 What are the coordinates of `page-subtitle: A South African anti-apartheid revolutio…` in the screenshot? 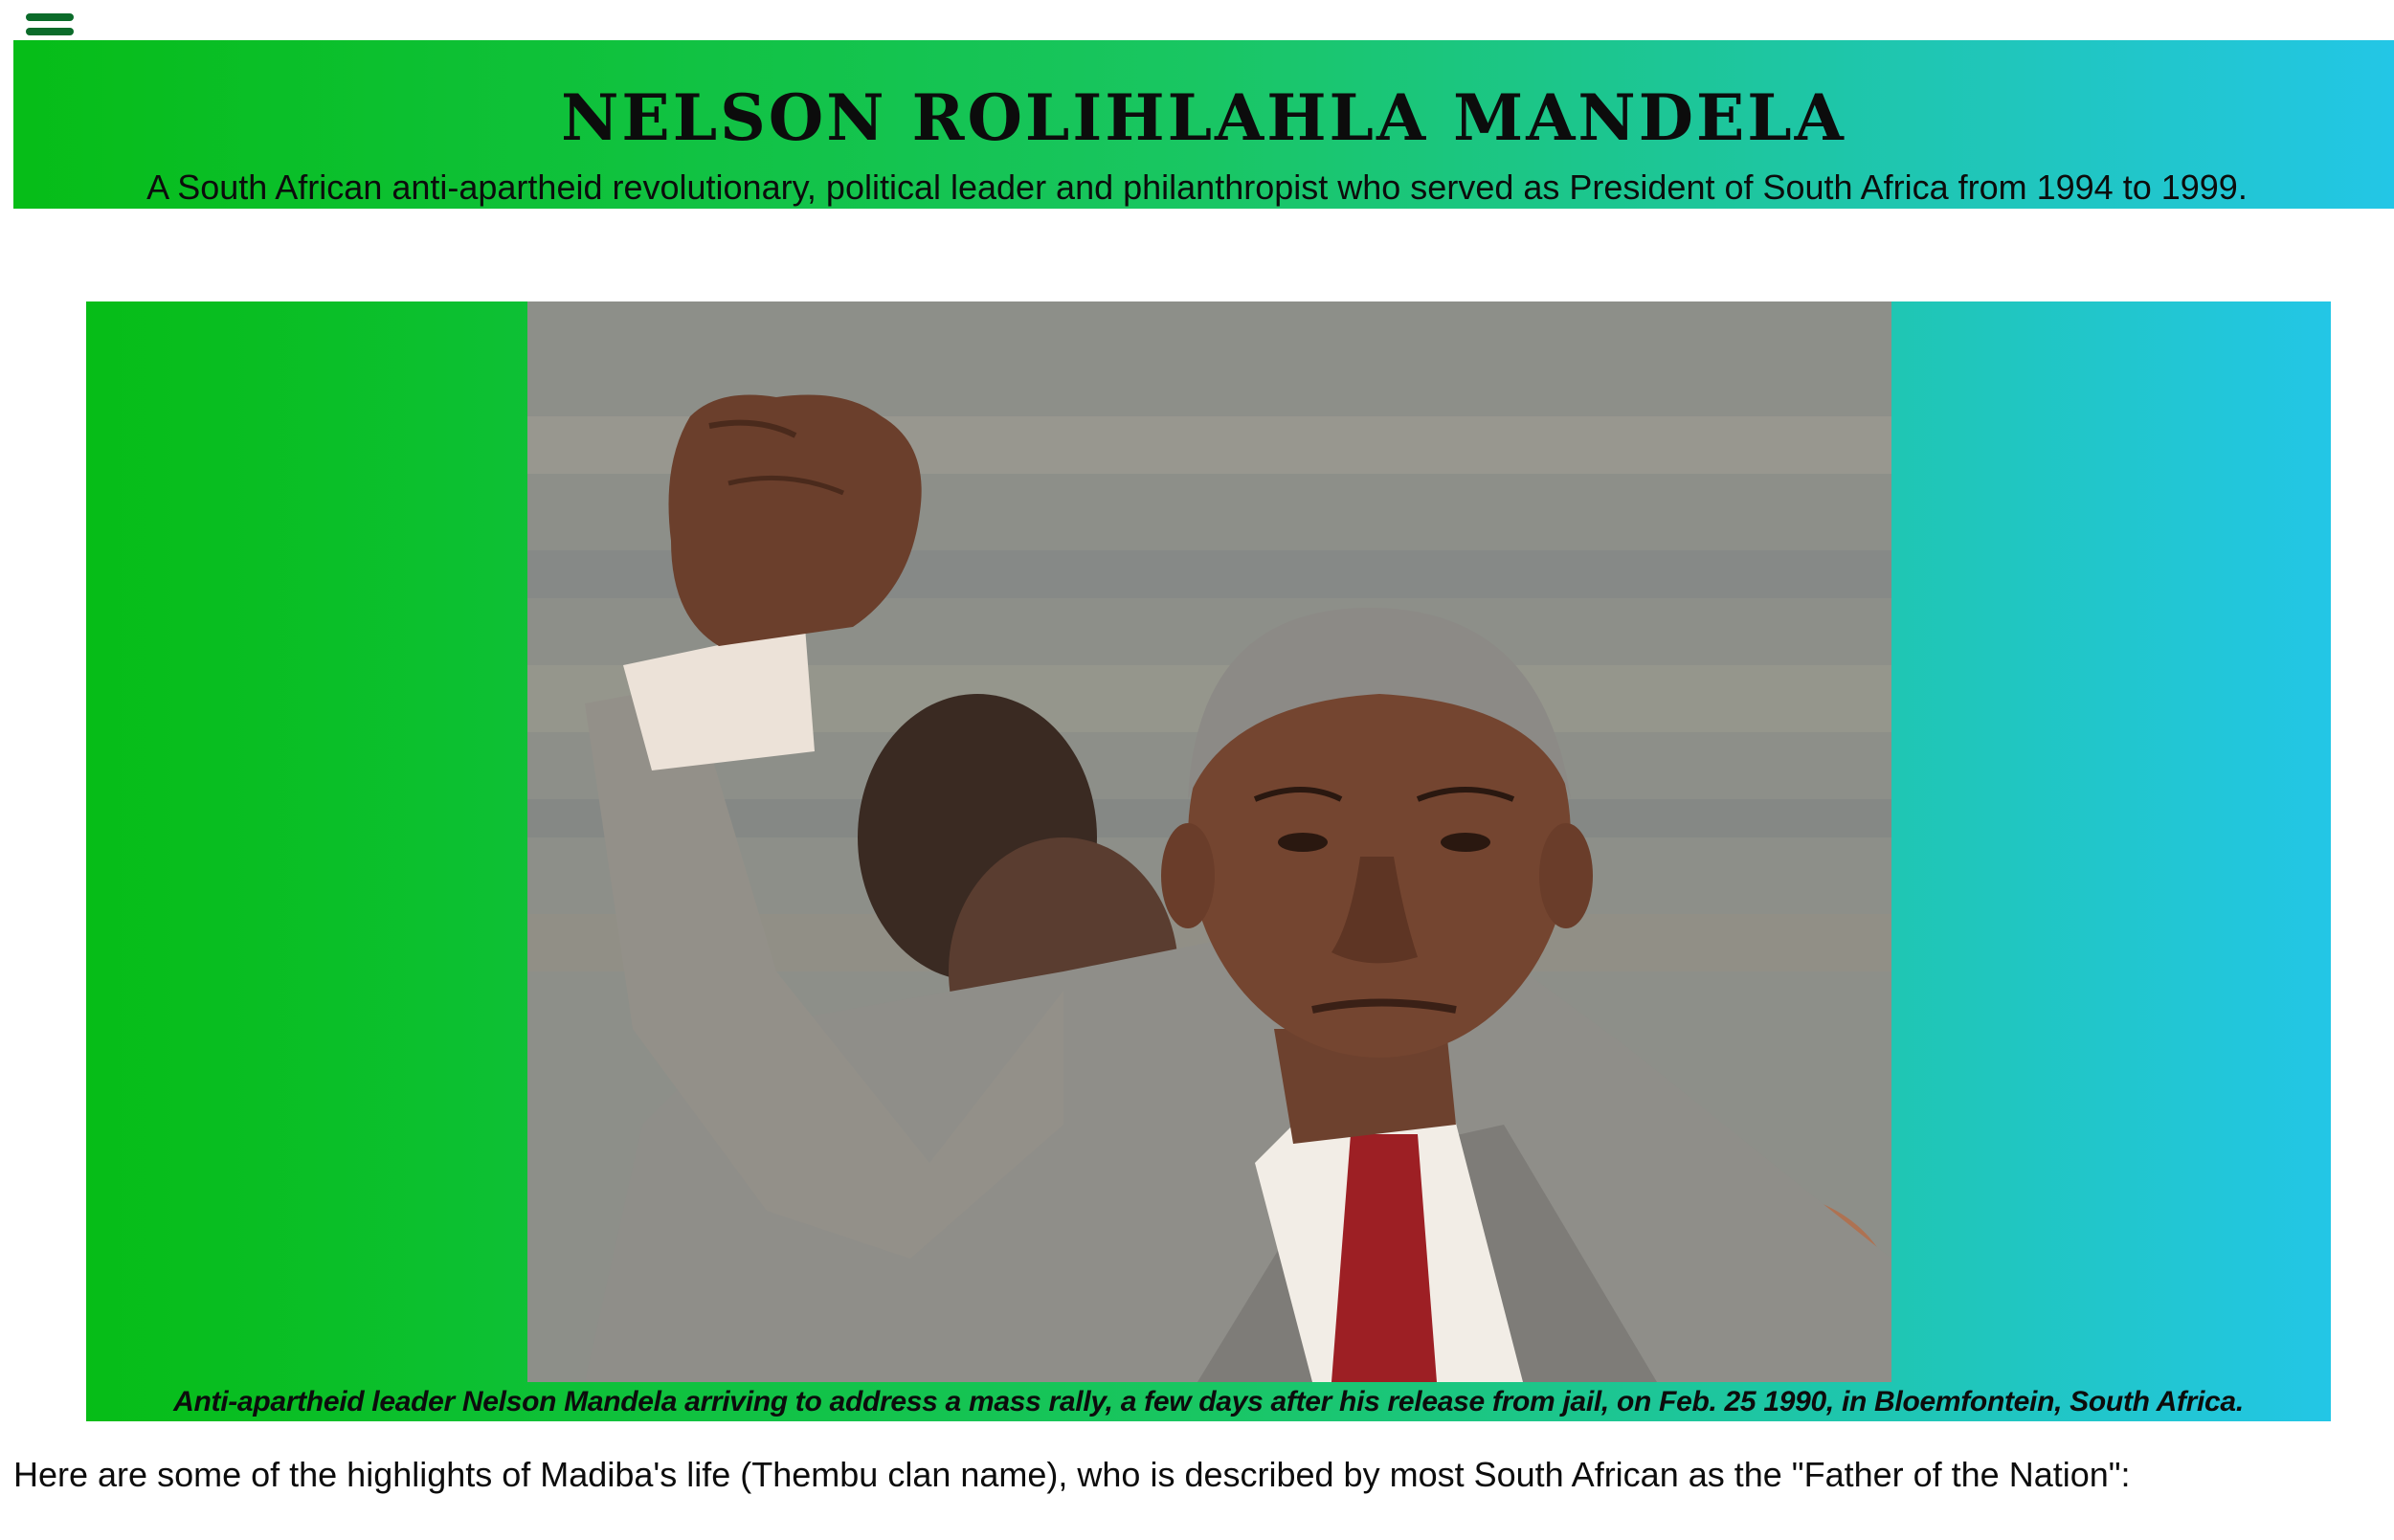 It's located at (1197, 187).